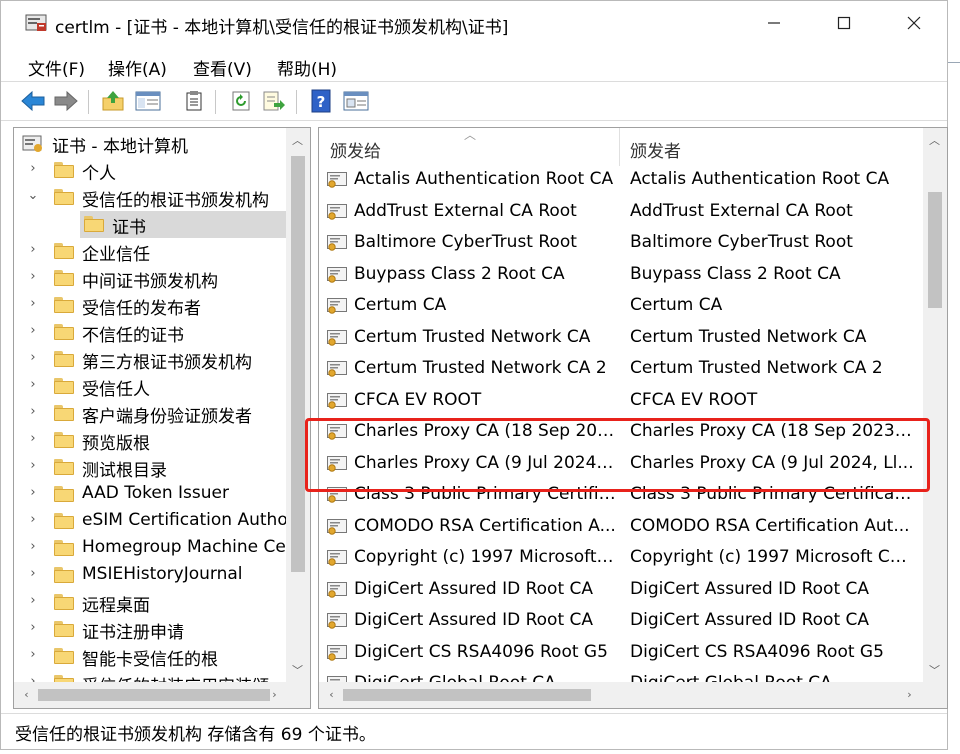  What do you see at coordinates (160, 494) in the screenshot?
I see `tree-item-content: AAD Token Issuer` at bounding box center [160, 494].